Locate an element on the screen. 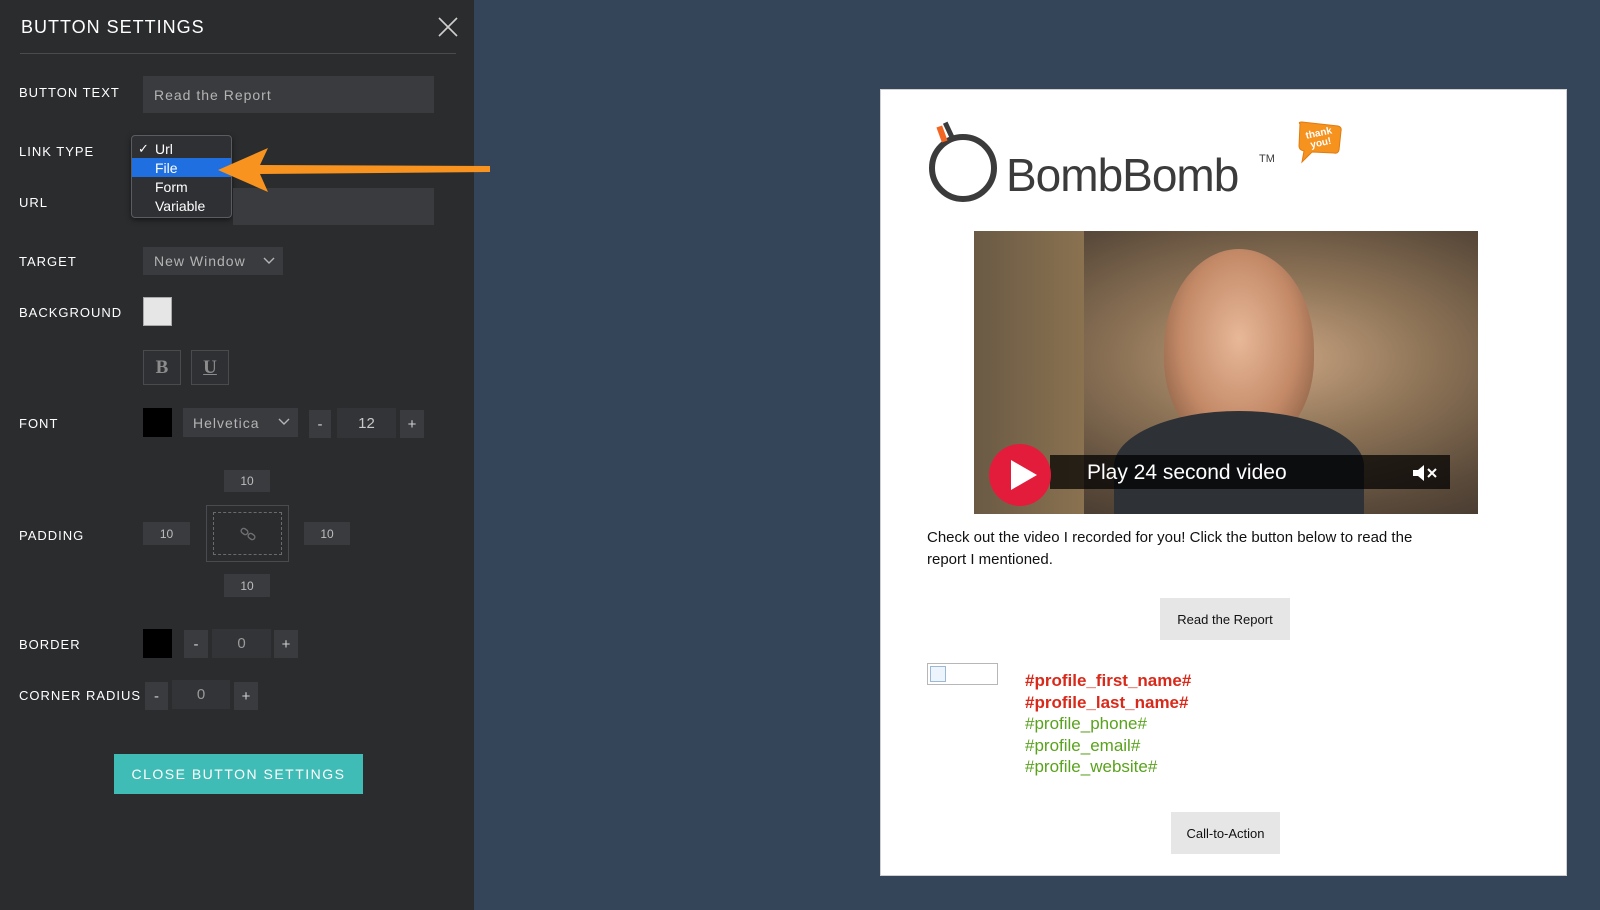 The image size is (1600, 910). font-size-increase-button: + is located at coordinates (412, 424).